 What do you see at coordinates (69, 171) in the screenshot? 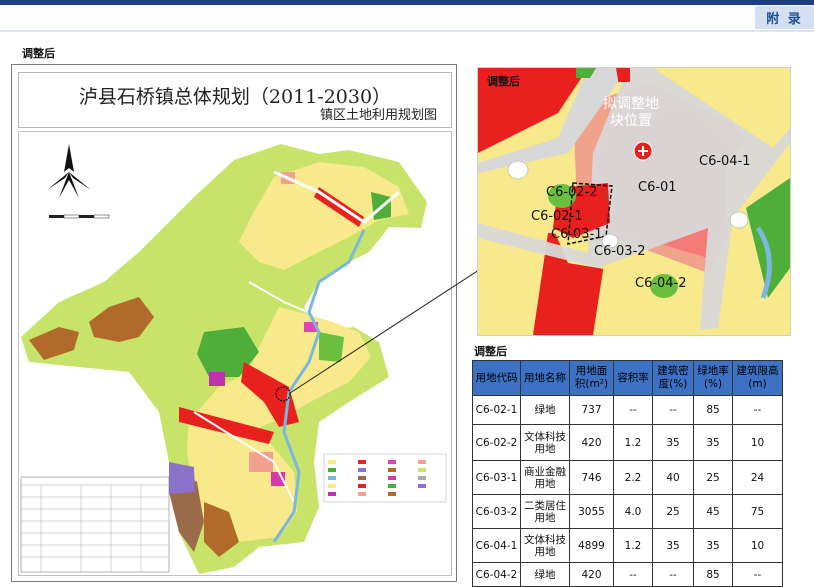
I see `north-arrow-icon` at bounding box center [69, 171].